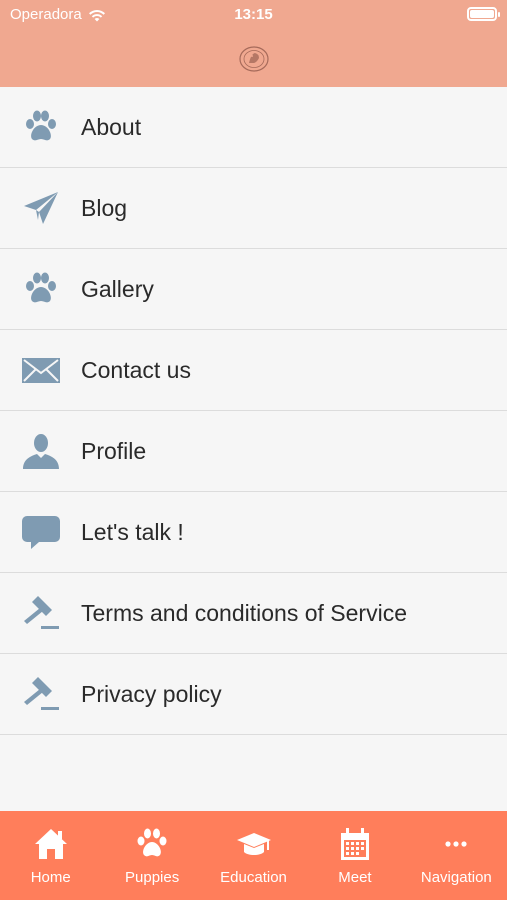  Describe the element at coordinates (151, 693) in the screenshot. I see `menu-item-label: Privacy policy` at that location.